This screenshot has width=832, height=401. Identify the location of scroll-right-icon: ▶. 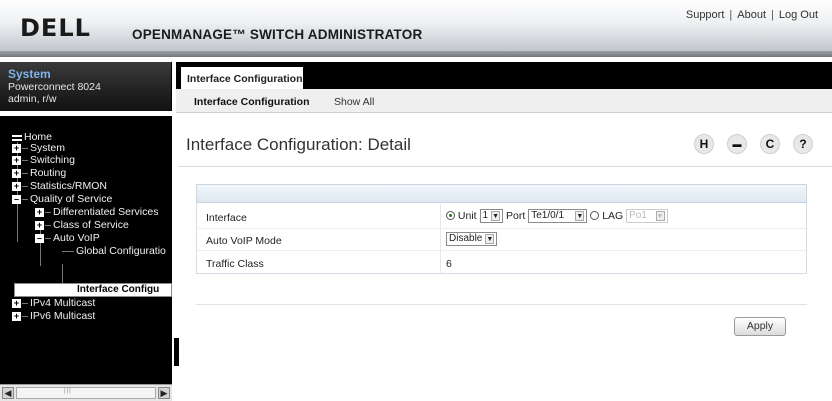
(164, 393).